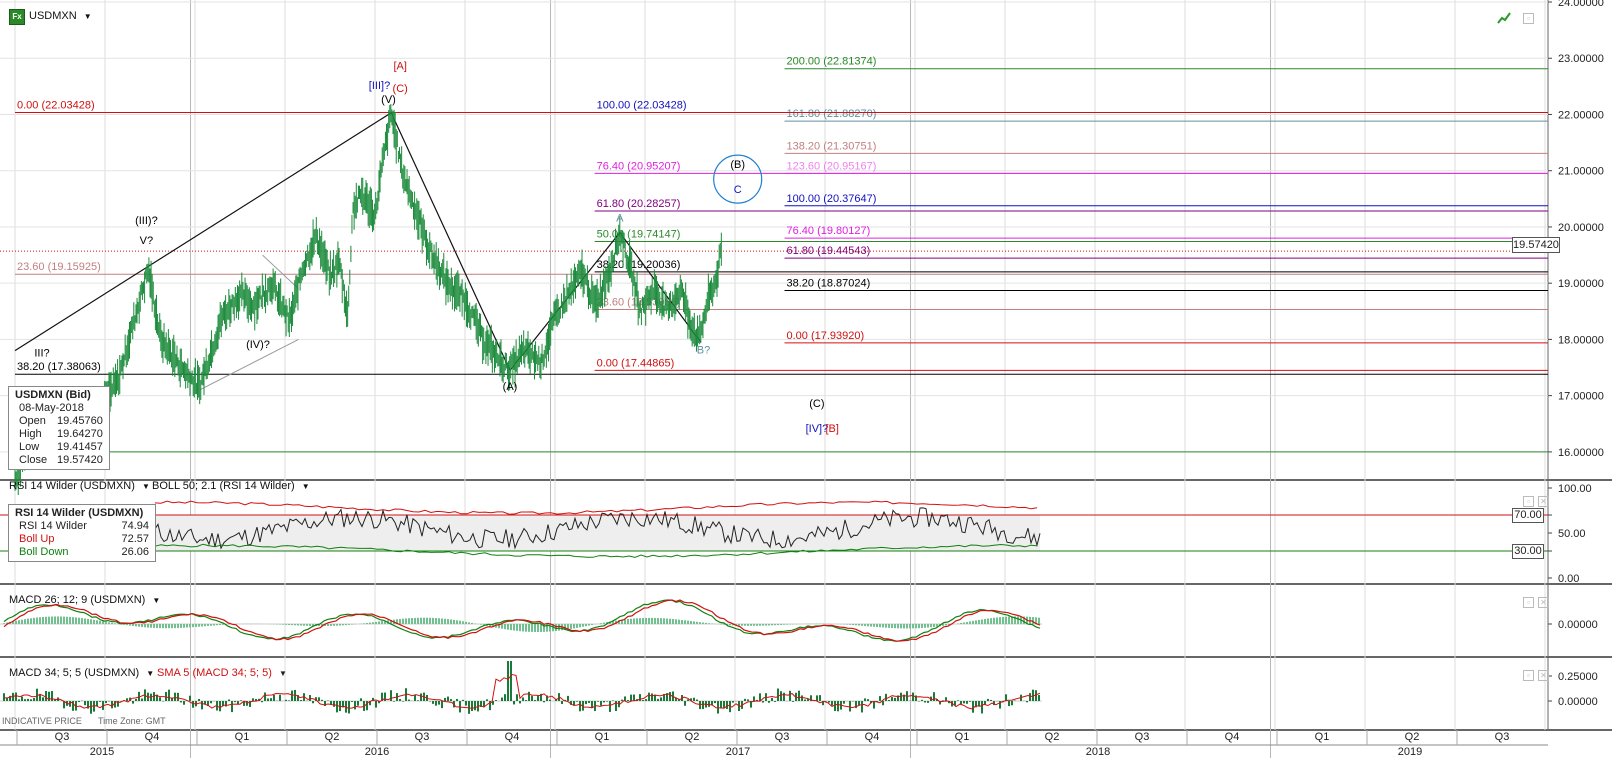 Image resolution: width=1612 pixels, height=758 pixels. What do you see at coordinates (1581, 340) in the screenshot?
I see `price-tick-label: 18.00000` at bounding box center [1581, 340].